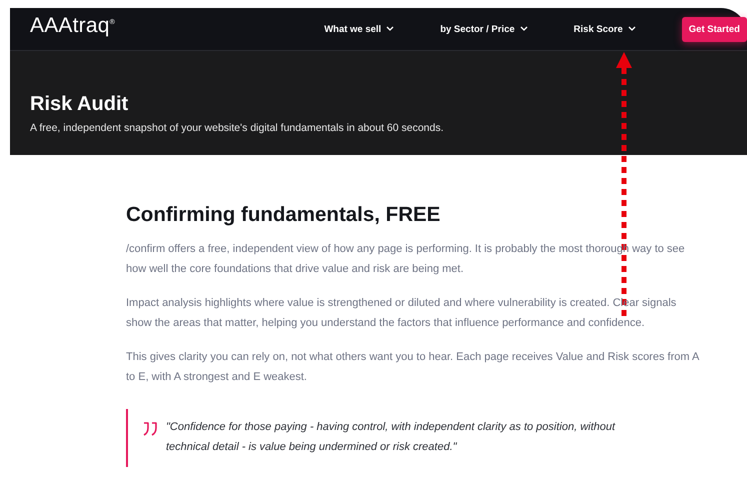 This screenshot has height=492, width=747. Describe the element at coordinates (714, 29) in the screenshot. I see `get-started-button: Get Started` at that location.